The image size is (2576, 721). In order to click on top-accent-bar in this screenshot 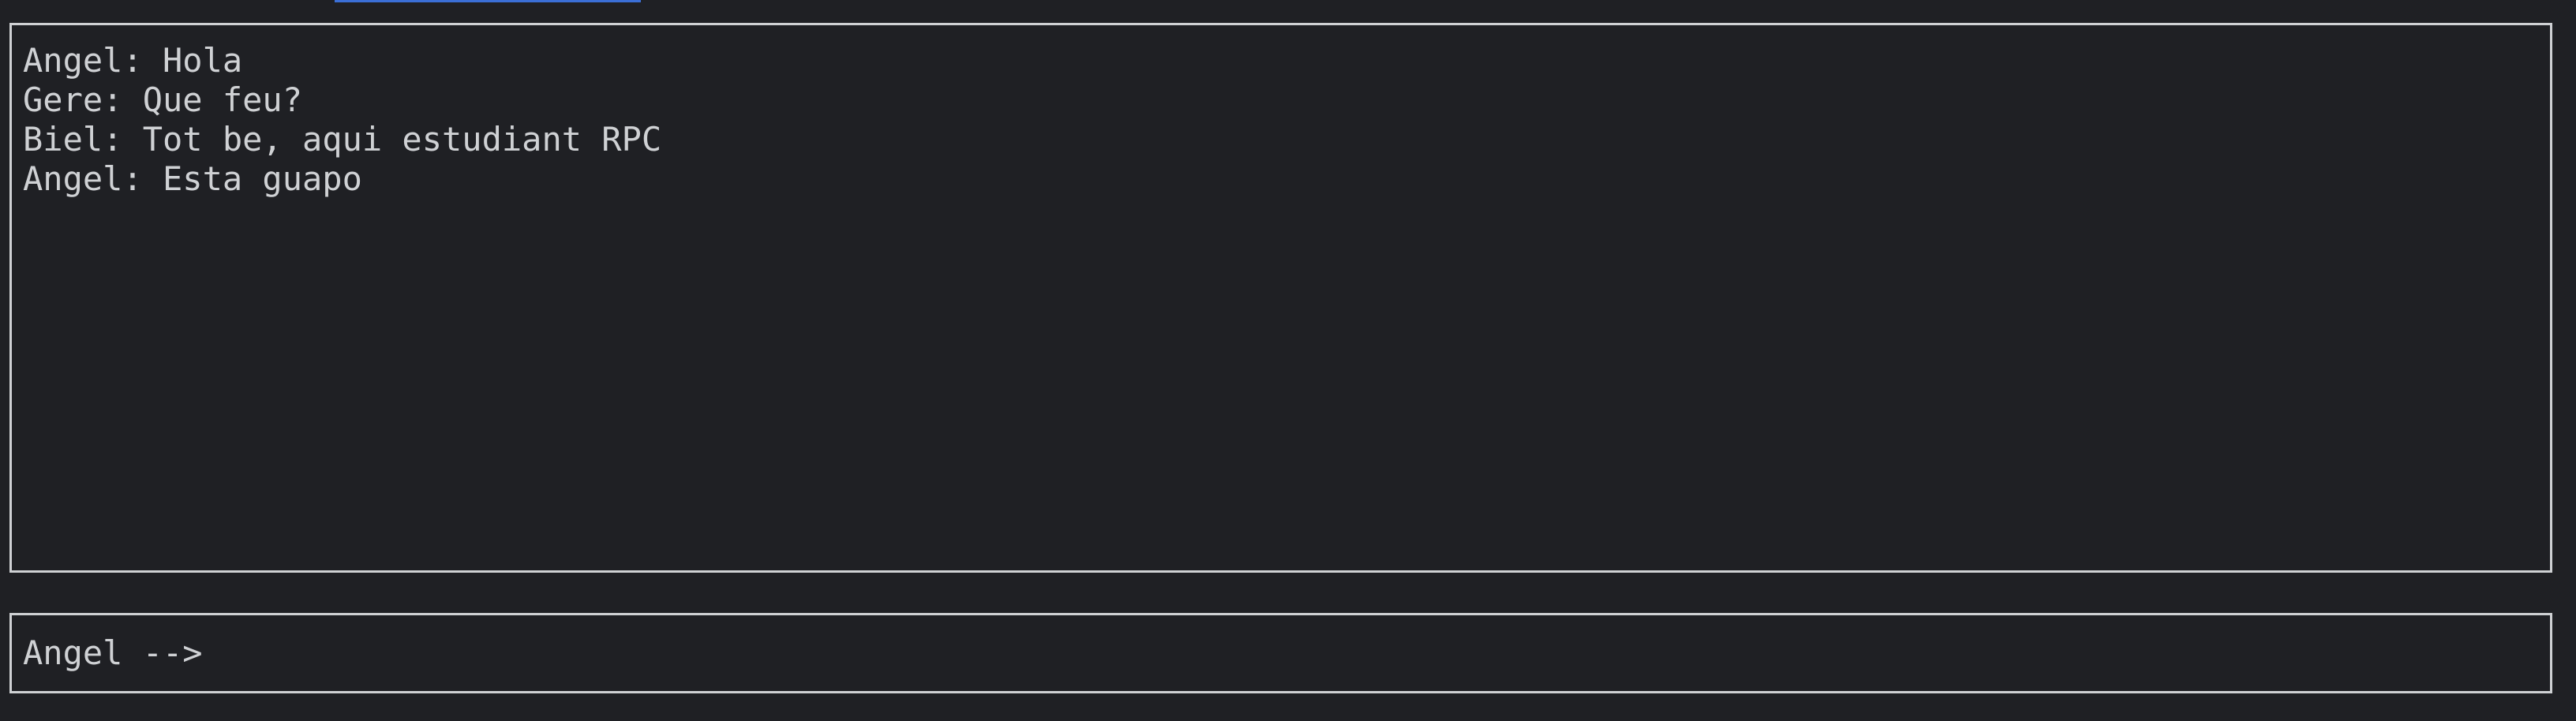, I will do `click(488, 1)`.